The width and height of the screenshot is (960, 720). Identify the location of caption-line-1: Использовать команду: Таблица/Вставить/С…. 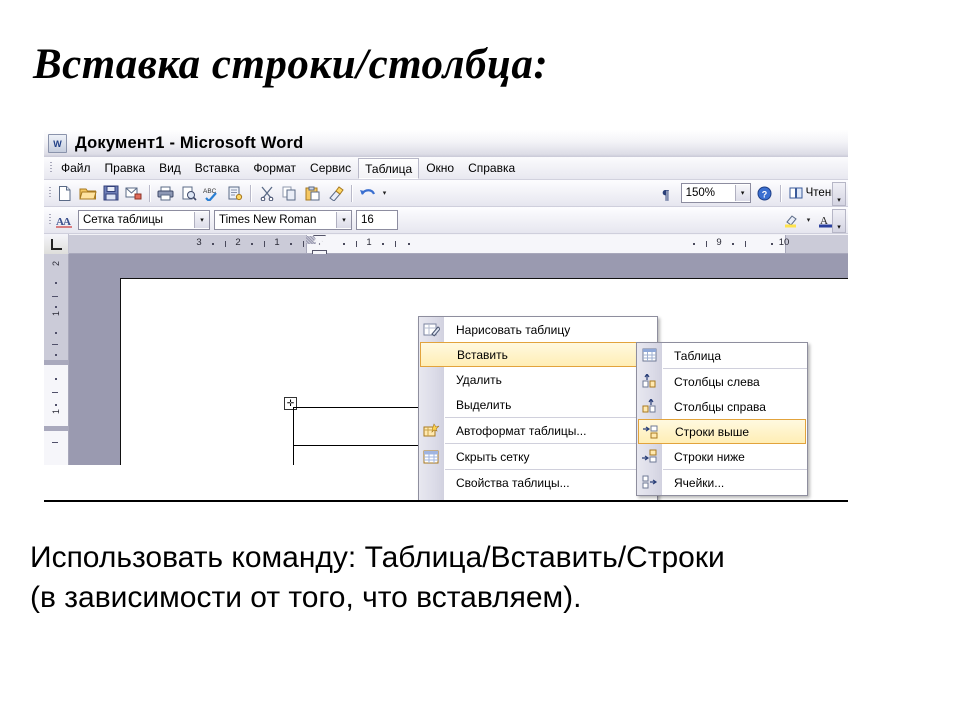
(377, 557).